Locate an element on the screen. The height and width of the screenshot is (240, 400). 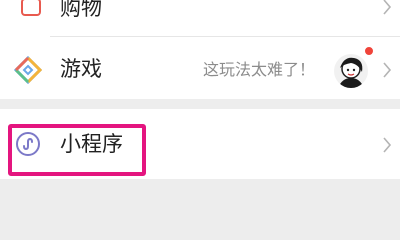
red-dot-badge is located at coordinates (369, 51).